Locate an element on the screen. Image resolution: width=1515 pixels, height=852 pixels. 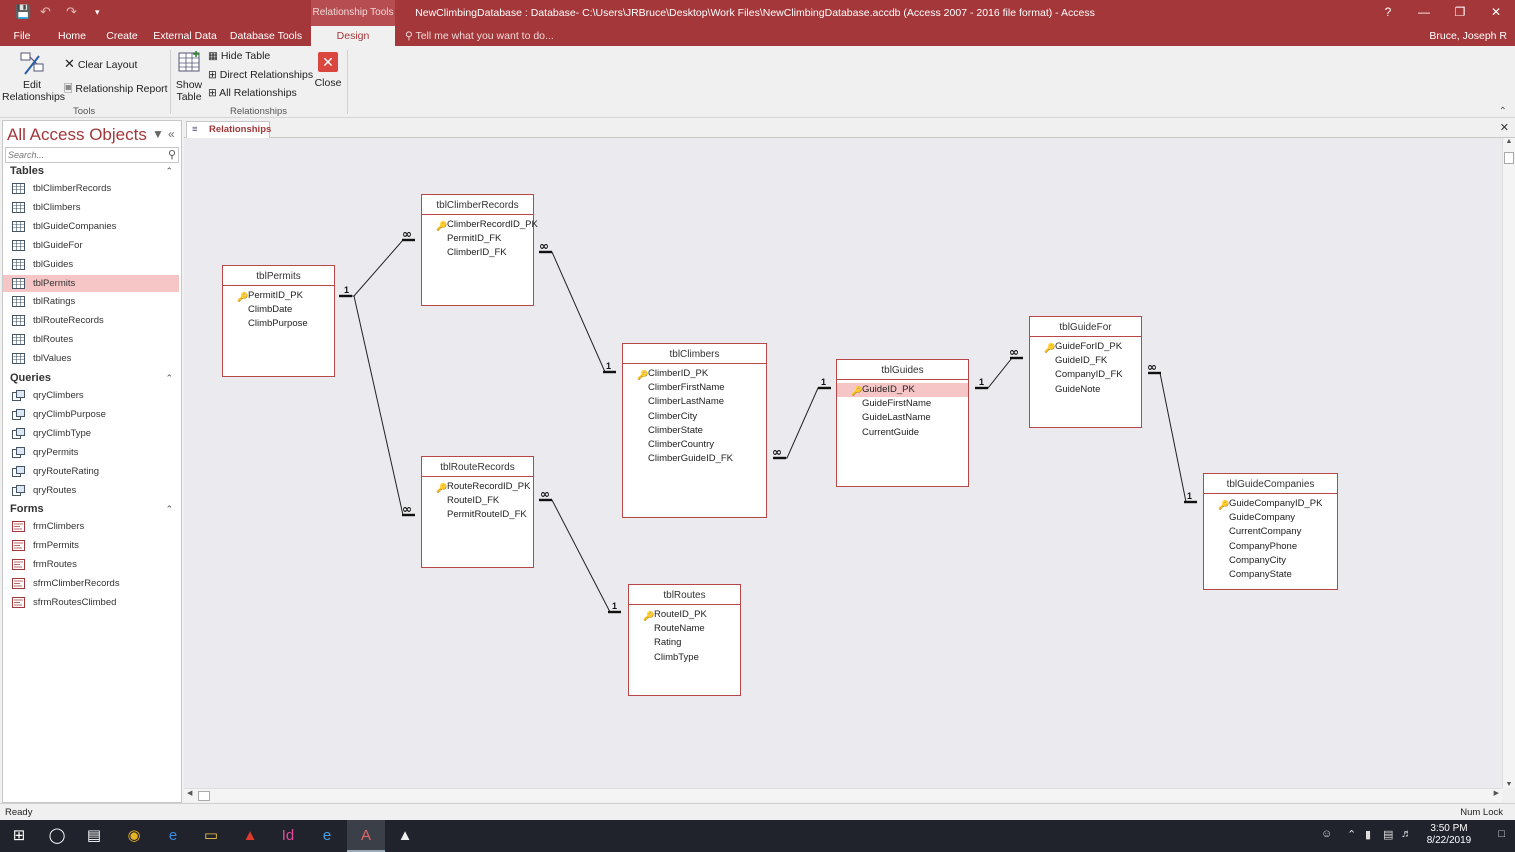
shutter-bar-icon: « is located at coordinates (171, 134).